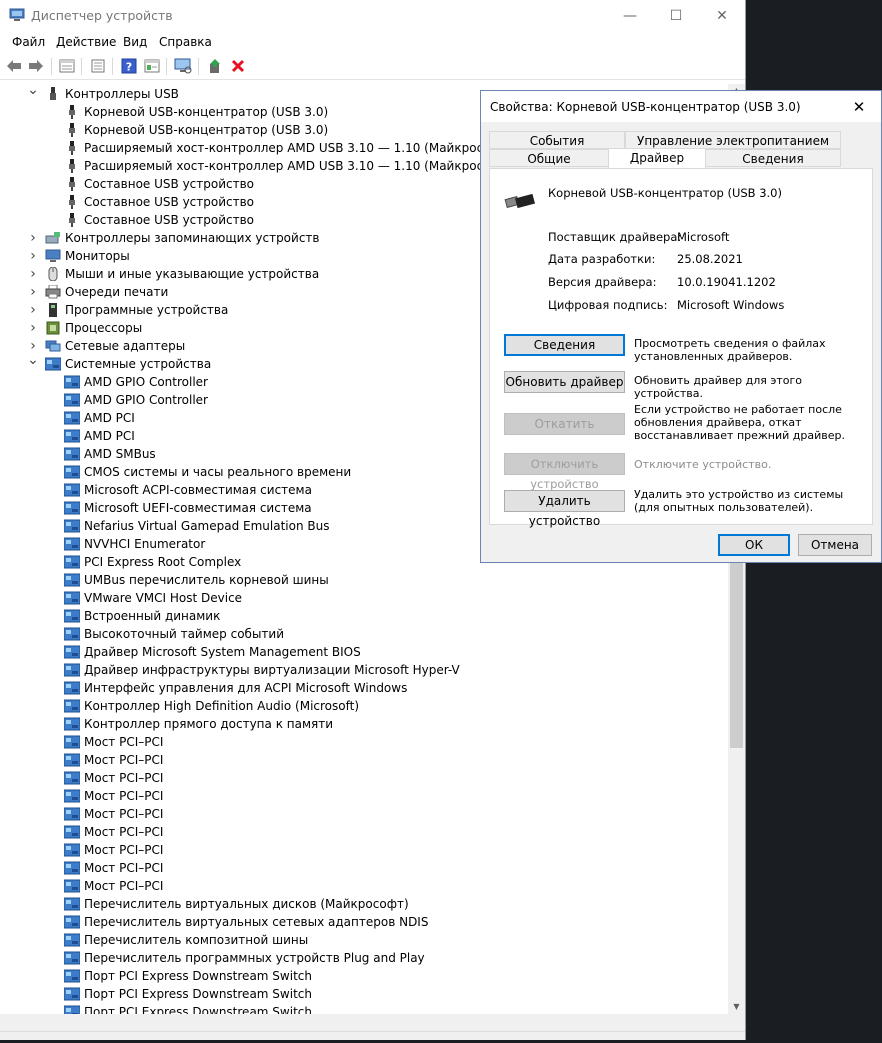 The height and width of the screenshot is (1043, 882). What do you see at coordinates (135, 42) in the screenshot?
I see `menu-view: Вид` at bounding box center [135, 42].